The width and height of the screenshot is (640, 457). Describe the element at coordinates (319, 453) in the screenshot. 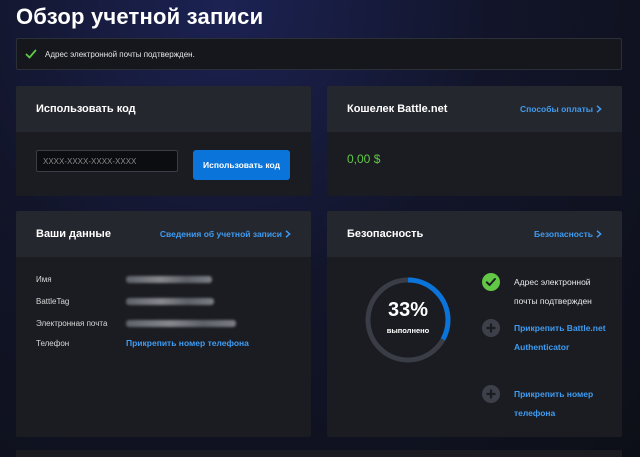

I see `next-card-edge` at that location.